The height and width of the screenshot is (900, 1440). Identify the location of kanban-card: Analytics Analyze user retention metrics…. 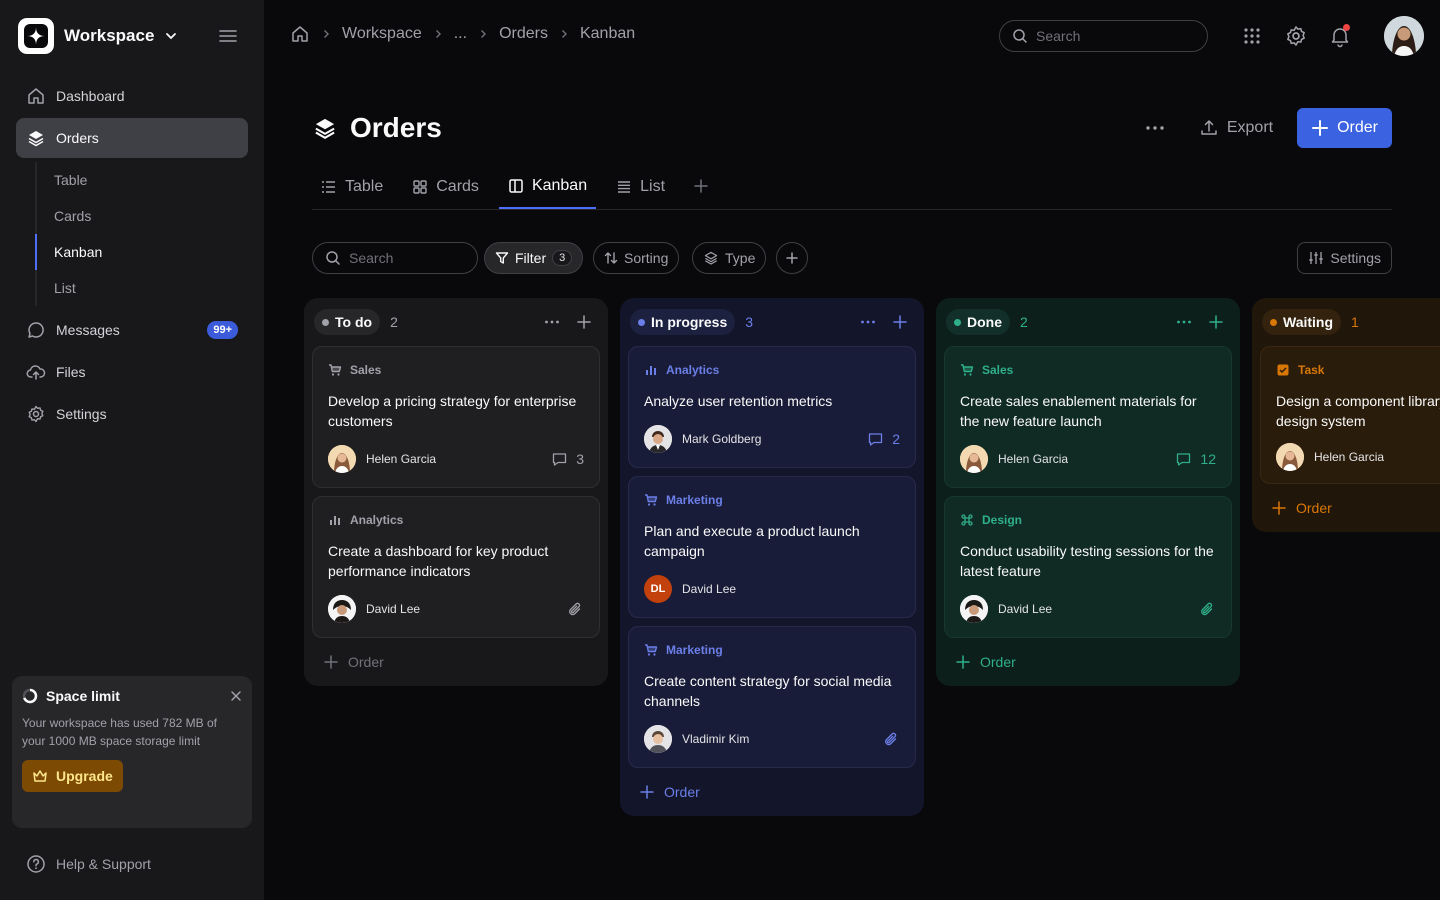
(772, 407).